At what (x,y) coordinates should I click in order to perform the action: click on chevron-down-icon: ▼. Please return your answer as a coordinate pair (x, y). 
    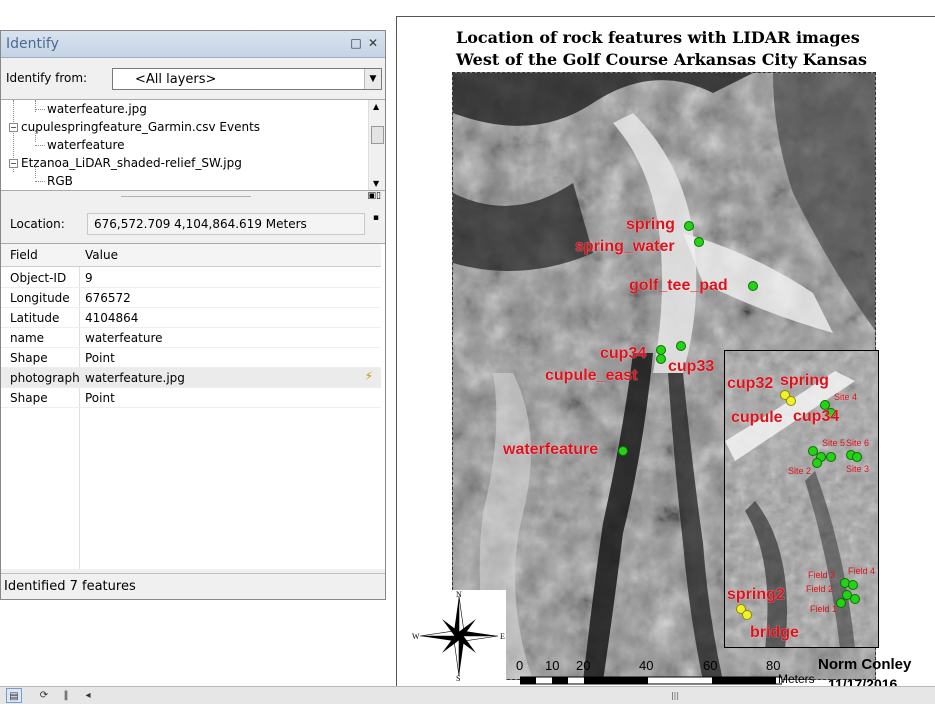
    Looking at the image, I should click on (372, 79).